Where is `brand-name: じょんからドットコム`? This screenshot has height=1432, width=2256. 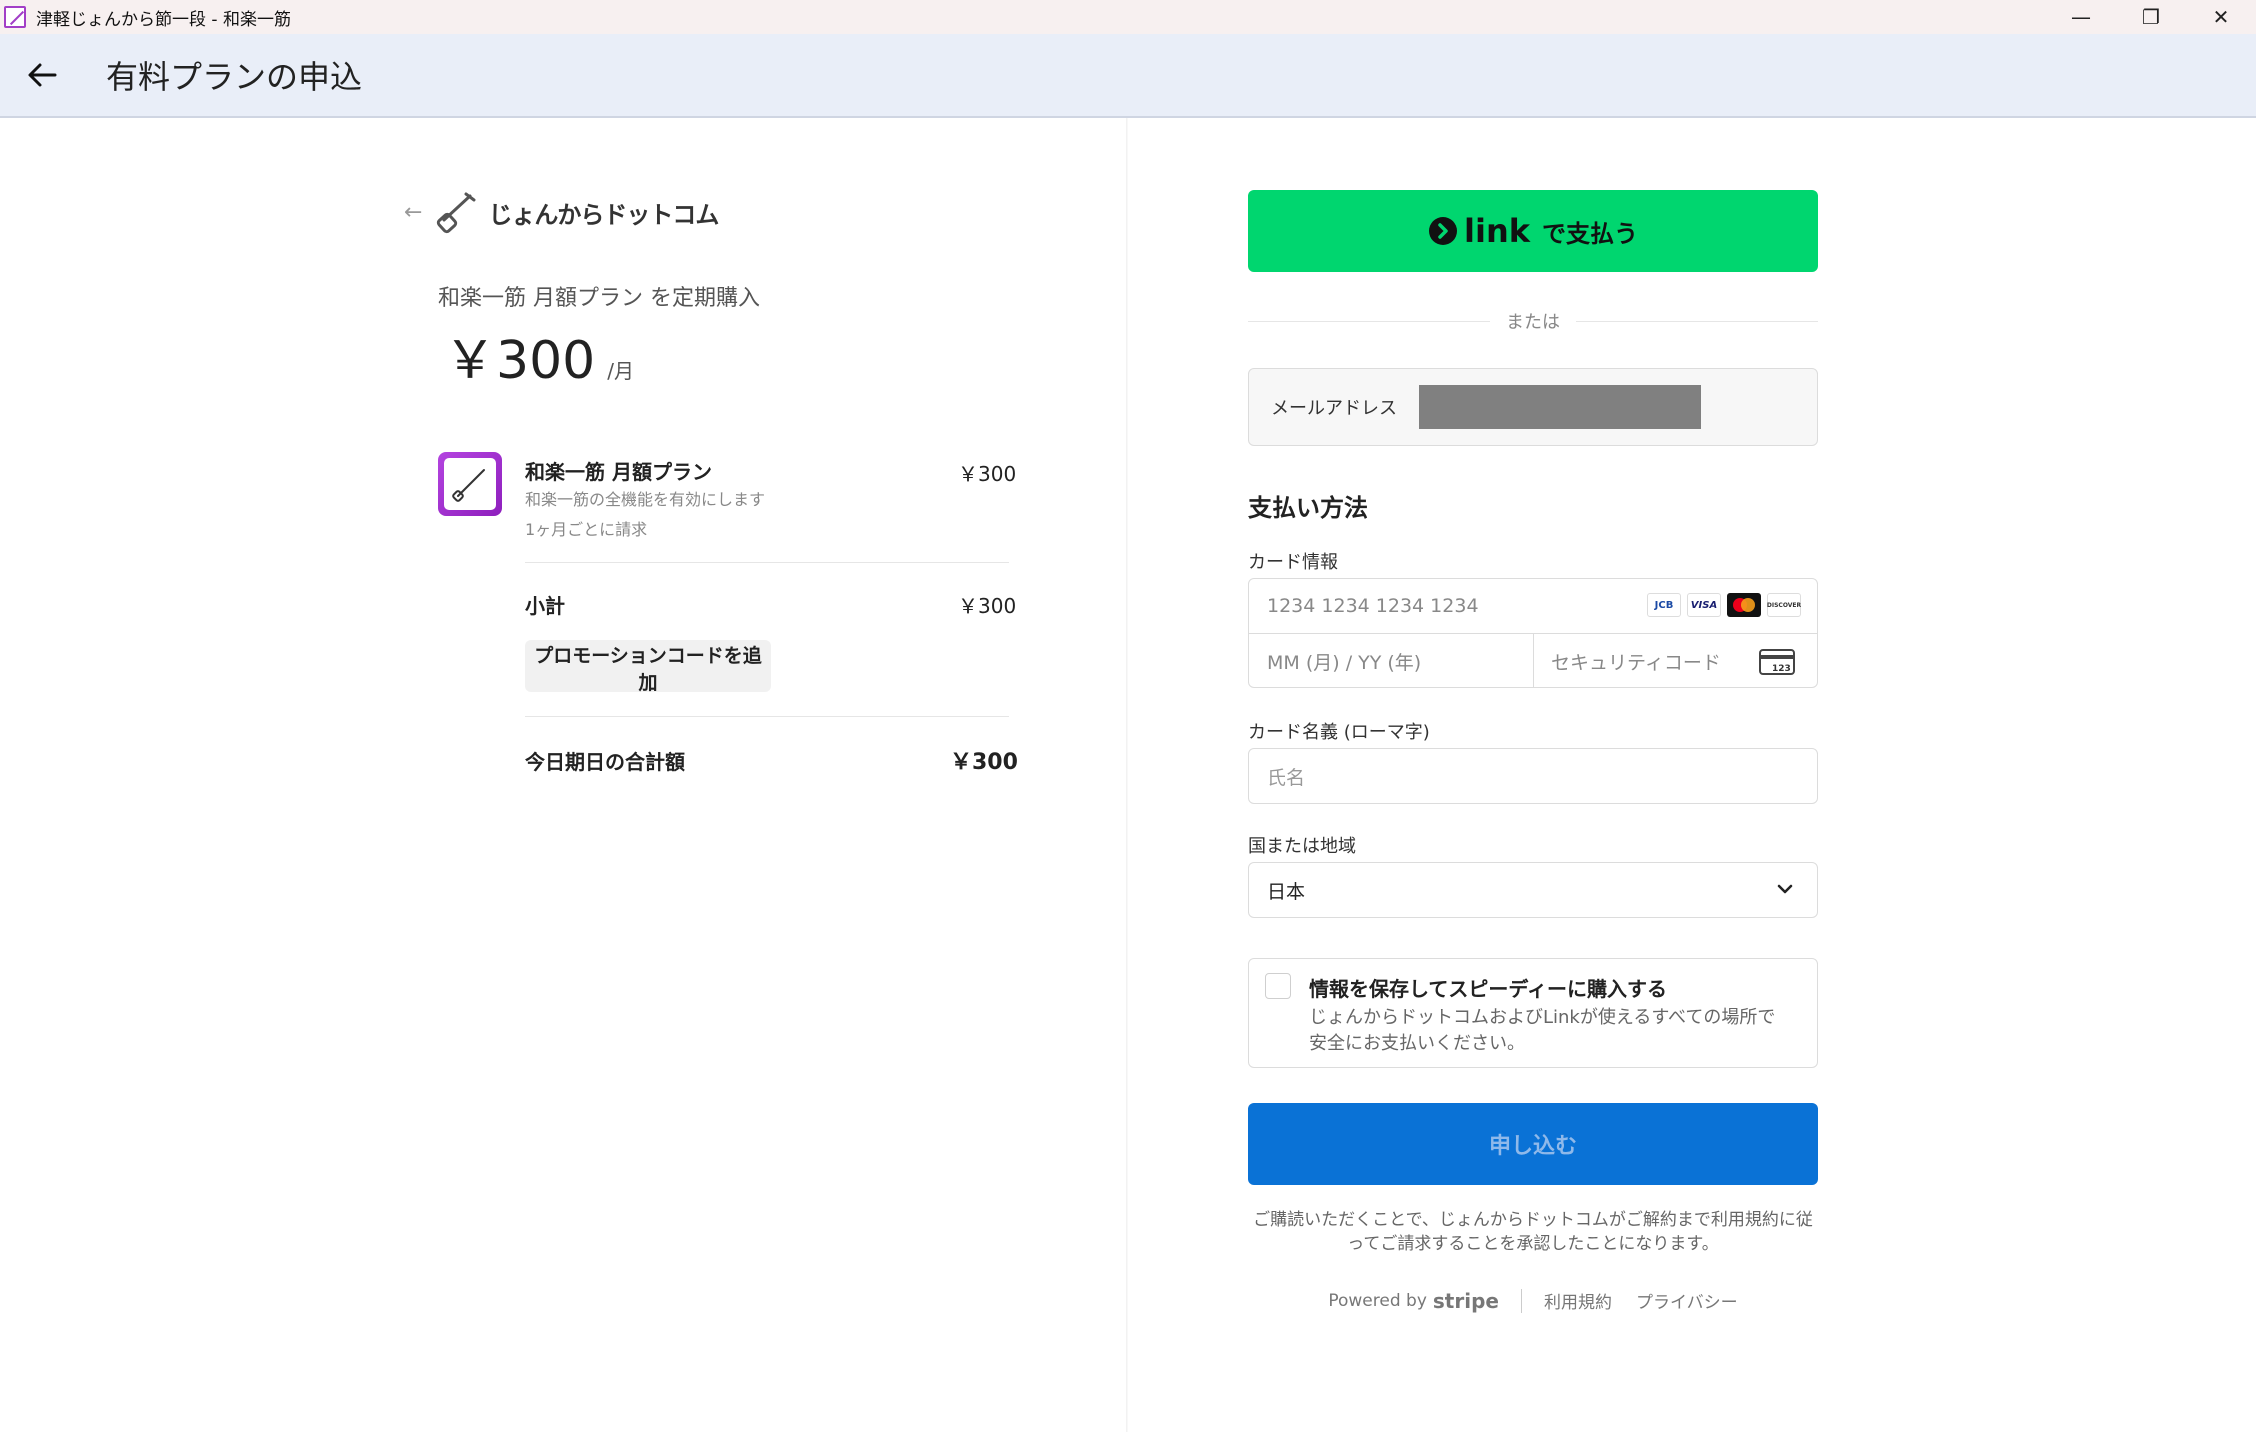 brand-name: じょんからドットコム is located at coordinates (603, 214).